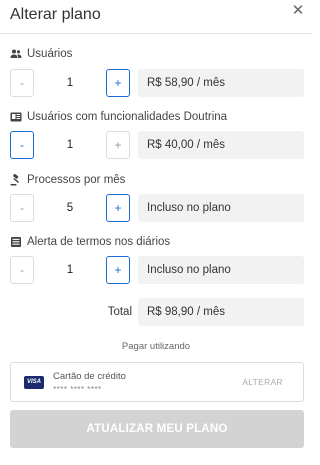 This screenshot has height=465, width=320. Describe the element at coordinates (221, 312) in the screenshot. I see `total-value: R$ 98,90 / mês` at that location.